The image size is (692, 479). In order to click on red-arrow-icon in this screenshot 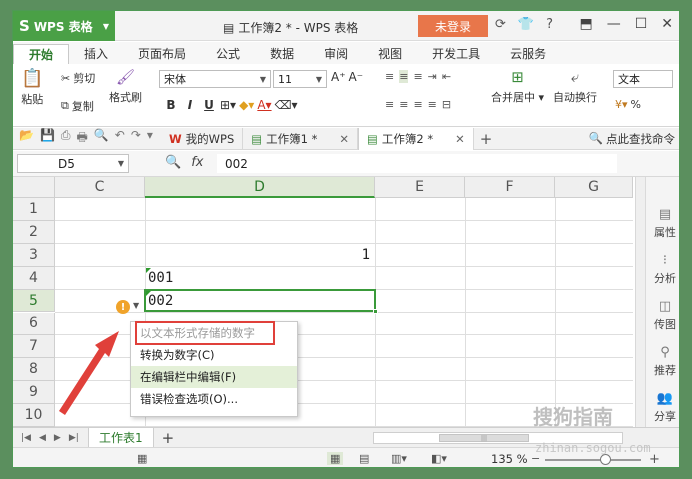, I will do `click(89, 373)`.